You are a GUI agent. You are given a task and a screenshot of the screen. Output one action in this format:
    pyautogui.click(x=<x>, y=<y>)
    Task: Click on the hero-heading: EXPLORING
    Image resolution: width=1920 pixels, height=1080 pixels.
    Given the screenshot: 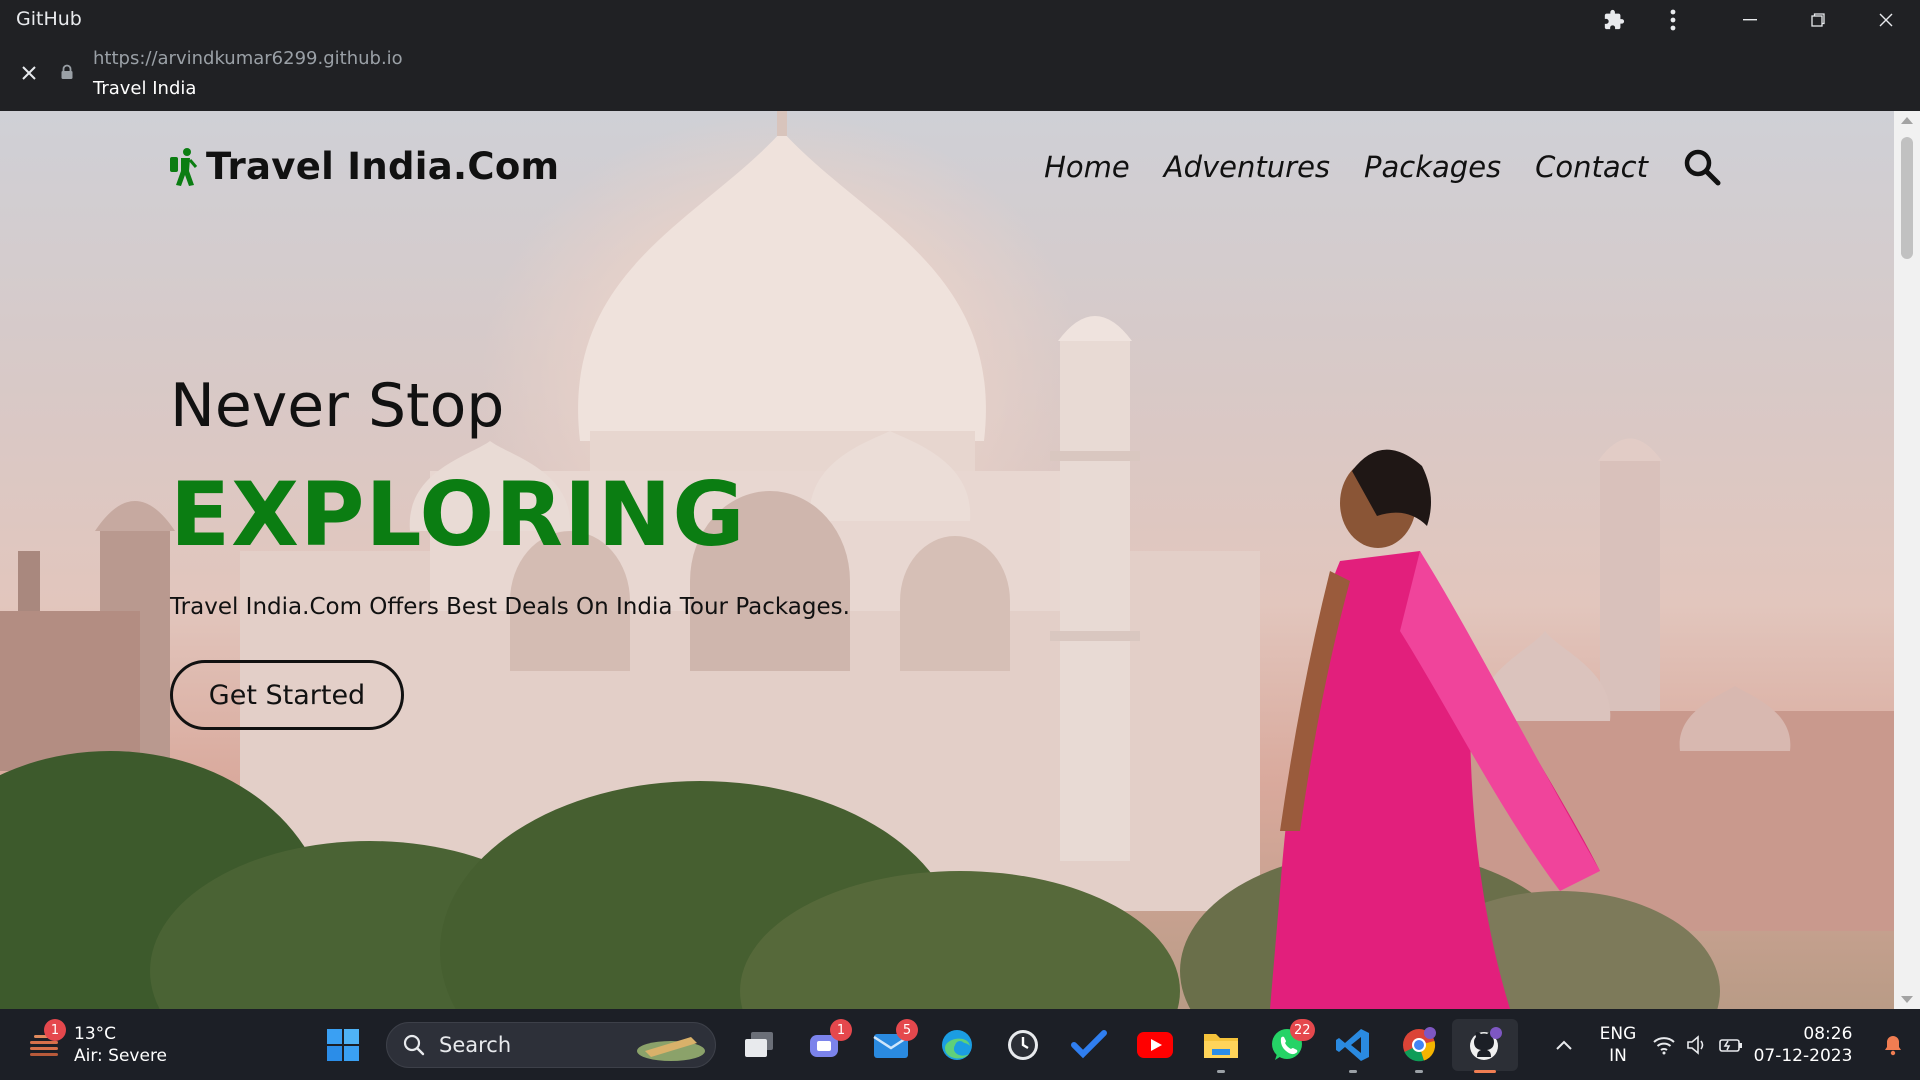 What is the action you would take?
    pyautogui.click(x=458, y=514)
    